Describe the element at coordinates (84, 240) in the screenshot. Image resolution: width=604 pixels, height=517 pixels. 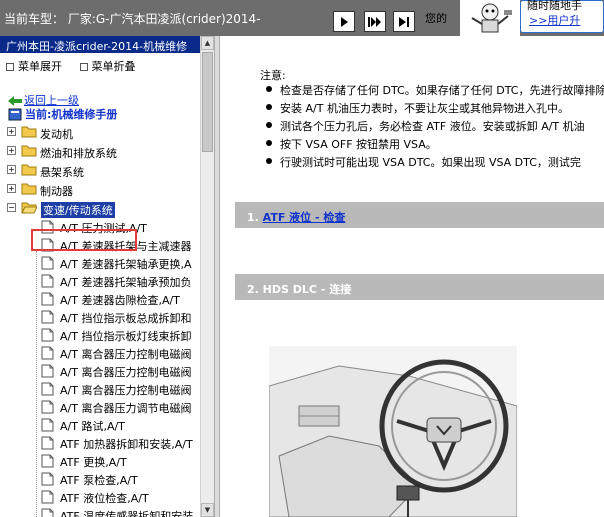
I see `highlight-annotation` at that location.